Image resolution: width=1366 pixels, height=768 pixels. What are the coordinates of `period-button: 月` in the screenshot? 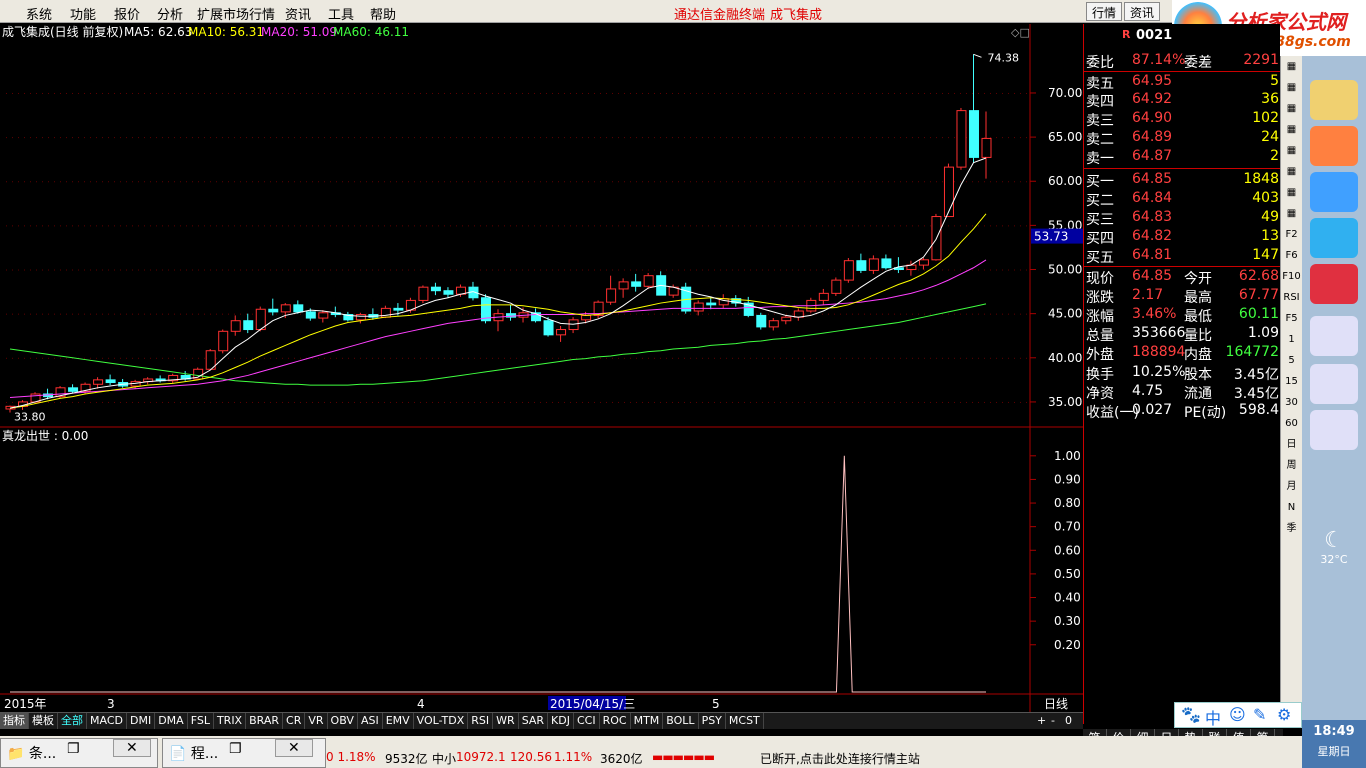 It's located at (1291, 486).